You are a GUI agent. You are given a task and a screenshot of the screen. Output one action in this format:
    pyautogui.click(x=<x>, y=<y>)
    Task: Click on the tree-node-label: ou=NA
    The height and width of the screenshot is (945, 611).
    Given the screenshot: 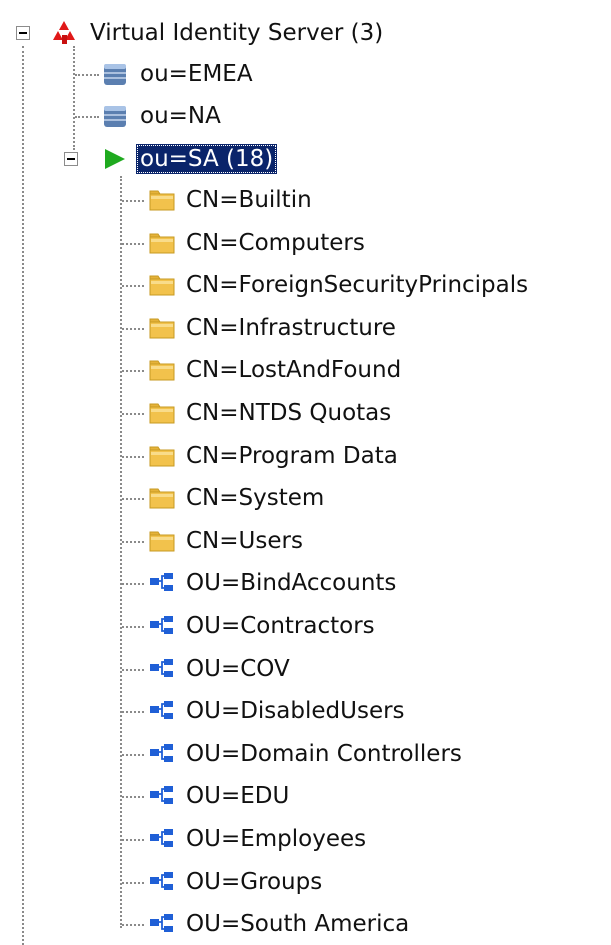 What is the action you would take?
    pyautogui.click(x=180, y=116)
    